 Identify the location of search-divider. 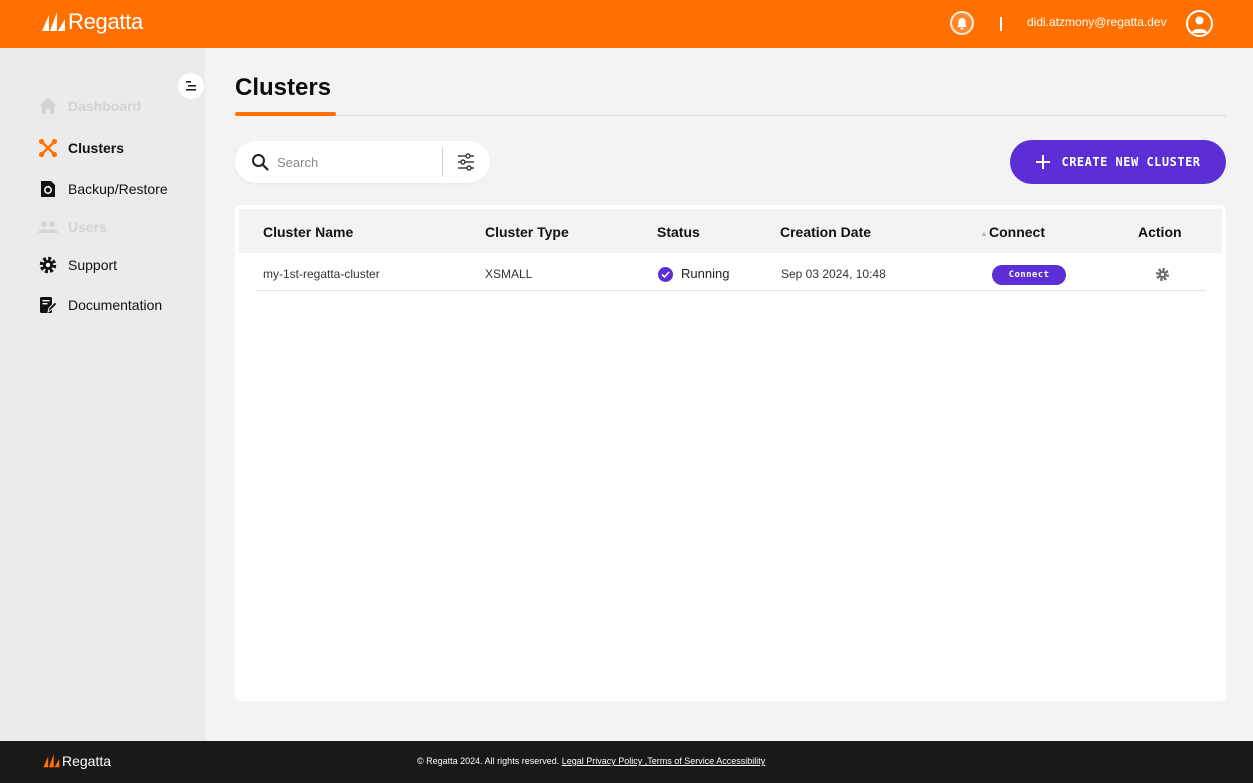
(442, 162).